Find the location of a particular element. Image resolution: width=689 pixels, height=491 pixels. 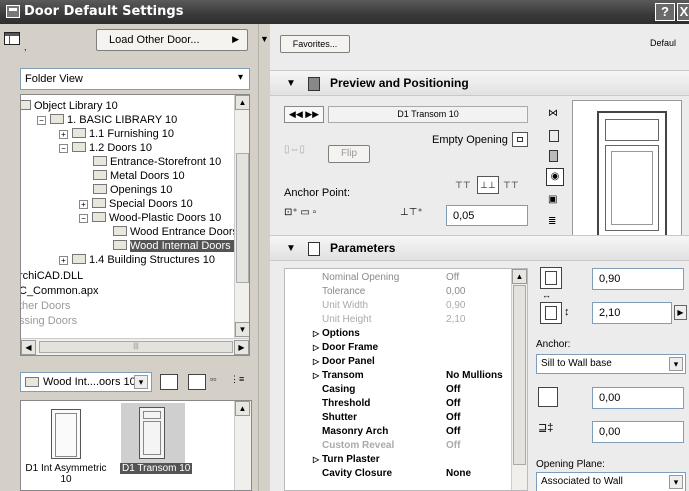

tree-item: Entrance-Storefront 10 is located at coordinates (157, 162).